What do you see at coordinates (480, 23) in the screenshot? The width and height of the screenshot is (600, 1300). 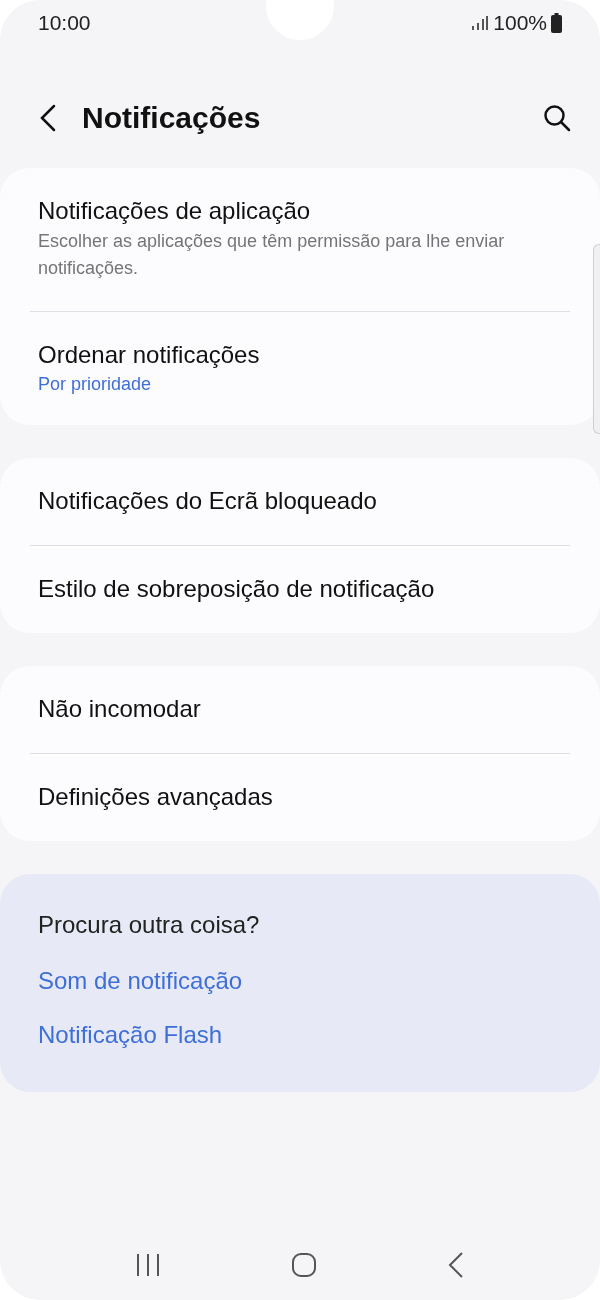 I see `signal-icon` at bounding box center [480, 23].